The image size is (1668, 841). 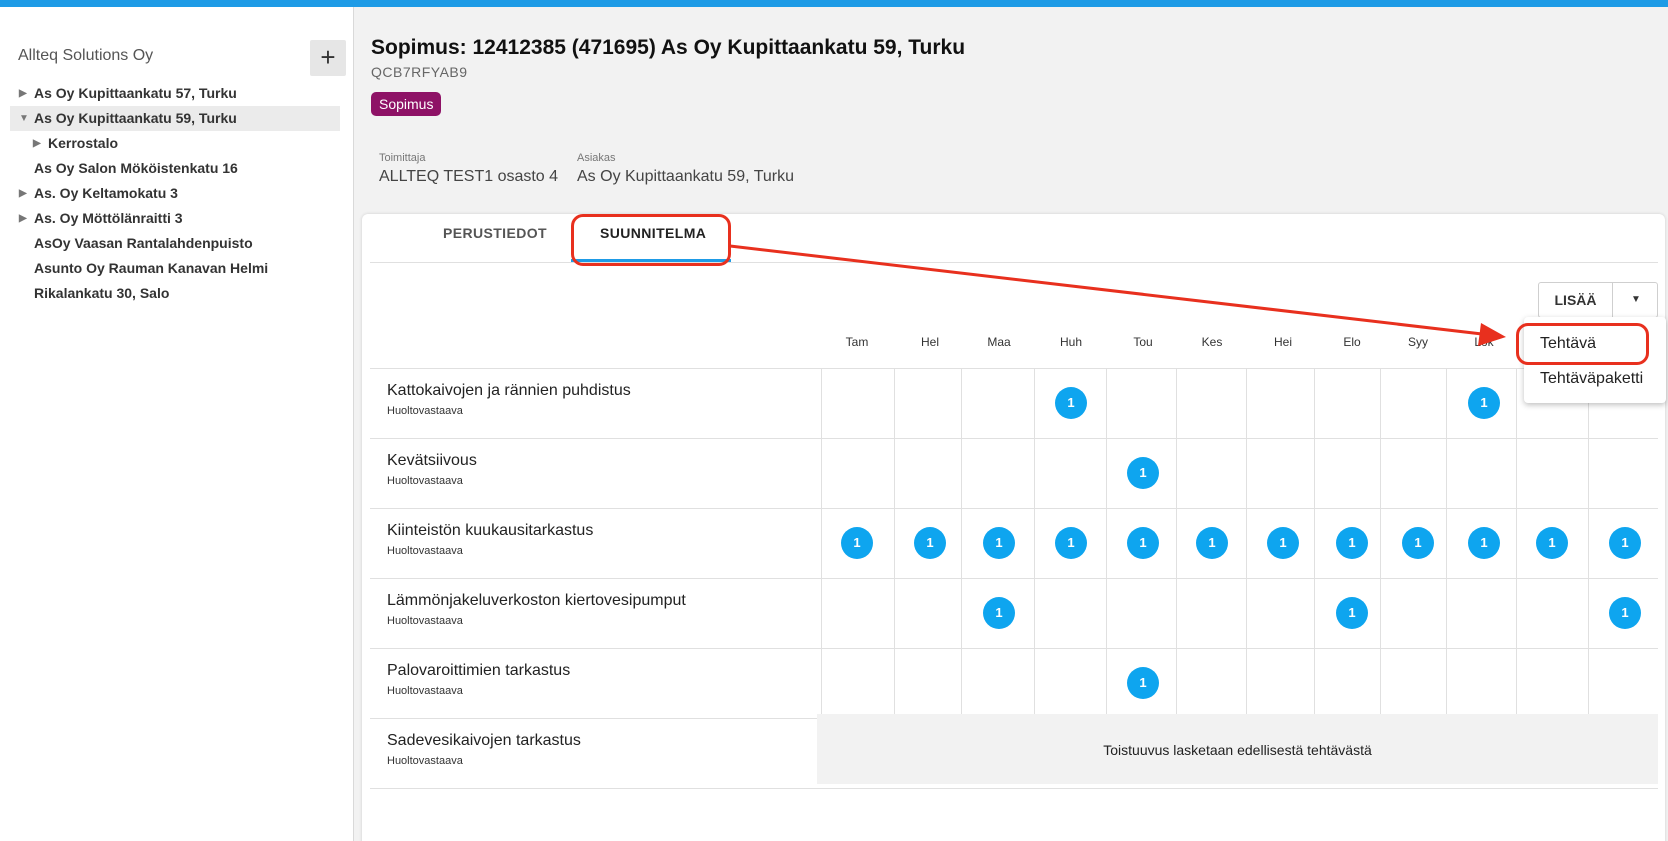 I want to click on tree-item-label: Rikalankatu 30, Salo, so click(x=102, y=293).